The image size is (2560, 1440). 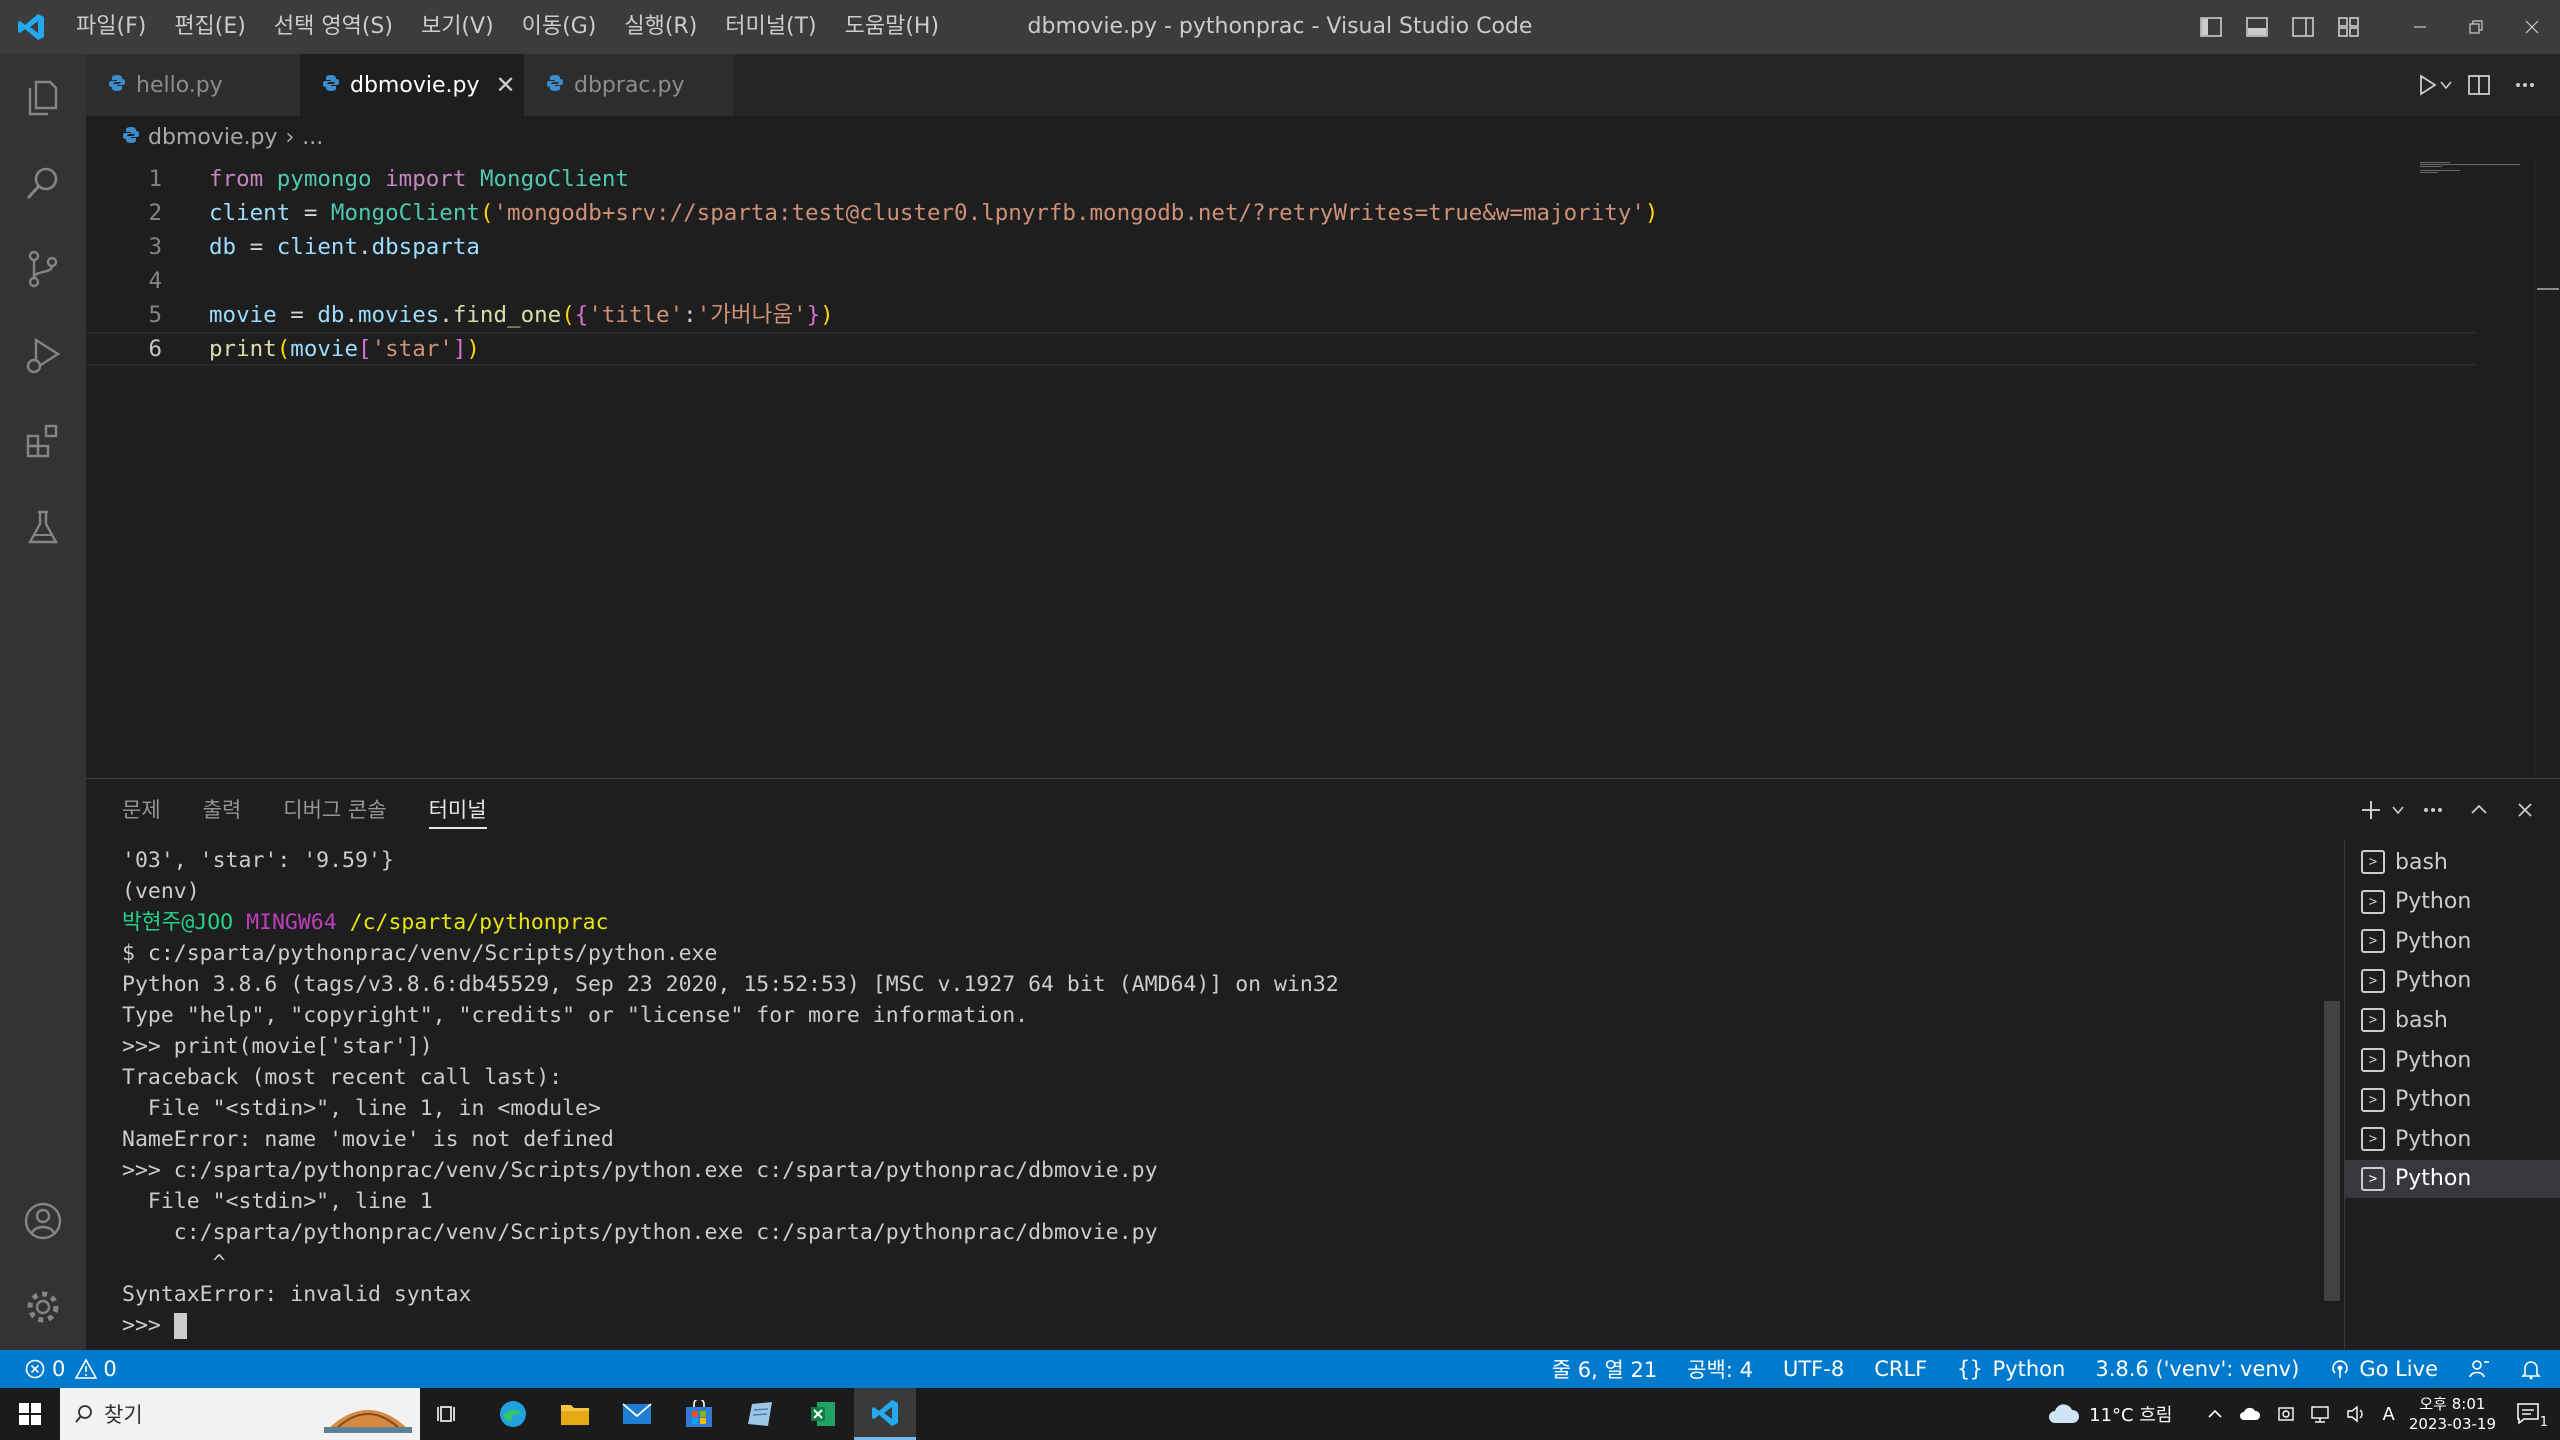 What do you see at coordinates (660, 27) in the screenshot?
I see `menu-run: 실행(R)` at bounding box center [660, 27].